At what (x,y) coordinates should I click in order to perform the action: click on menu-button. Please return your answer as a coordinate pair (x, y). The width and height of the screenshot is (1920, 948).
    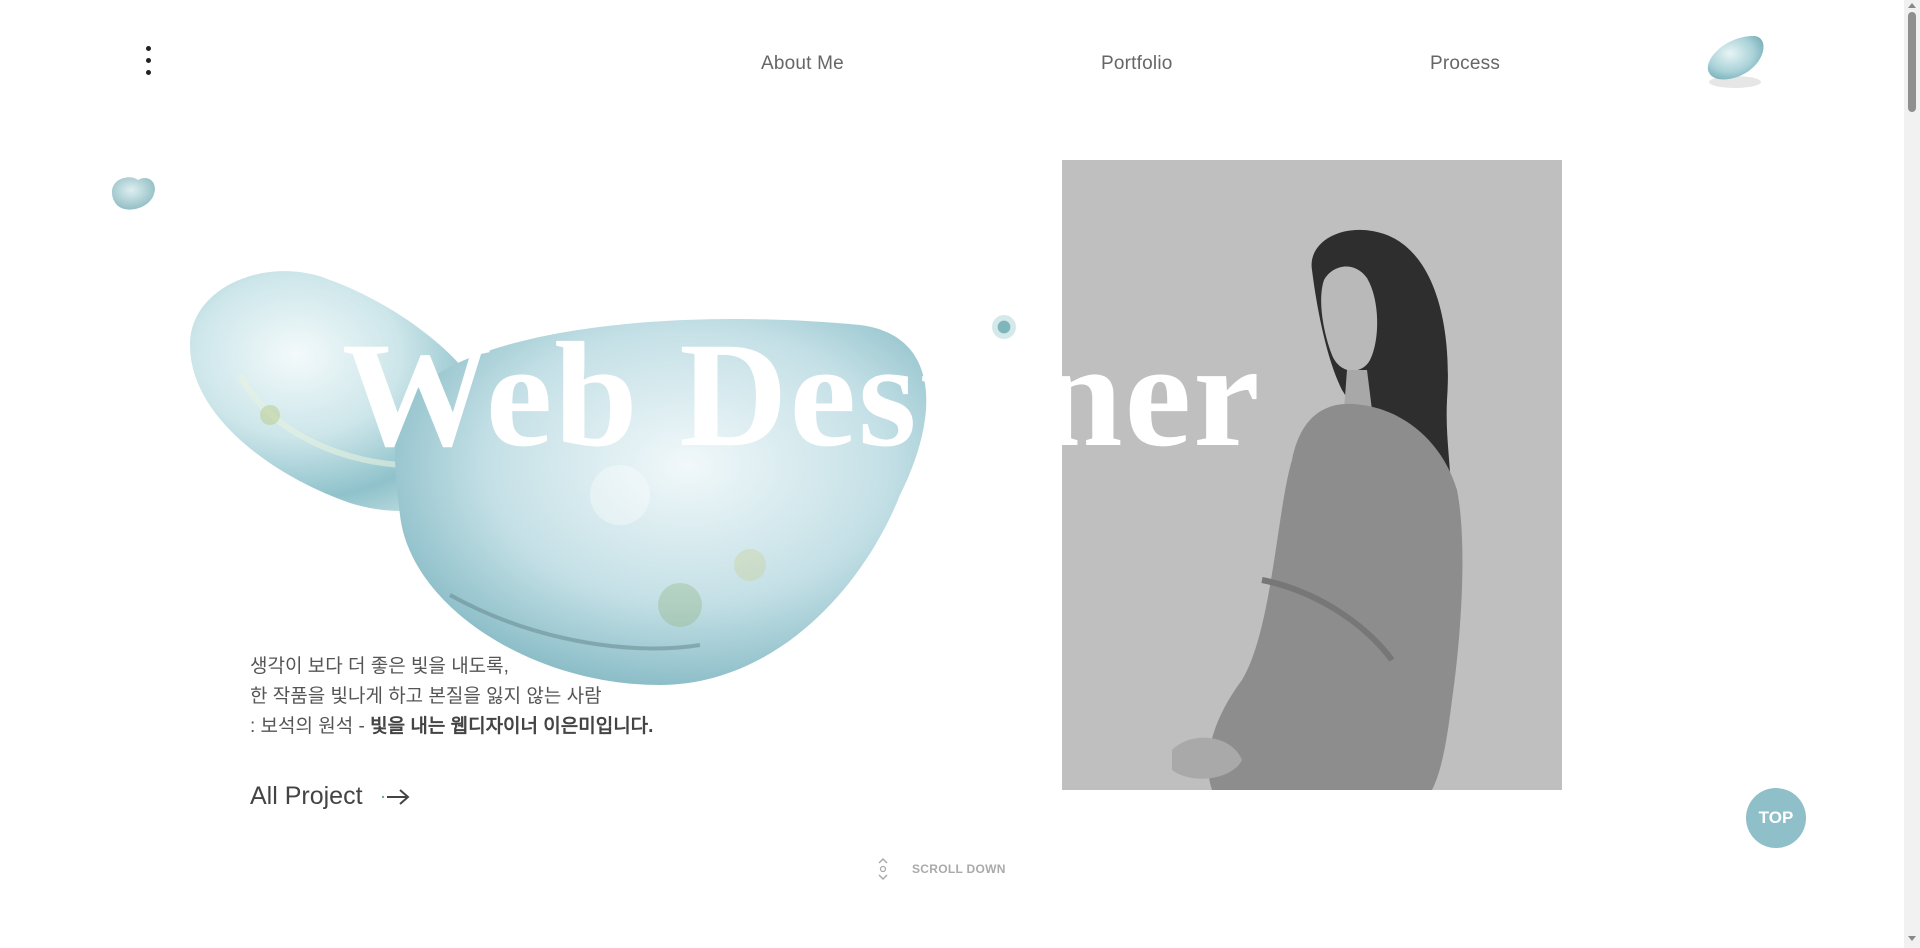
    Looking at the image, I should click on (148, 66).